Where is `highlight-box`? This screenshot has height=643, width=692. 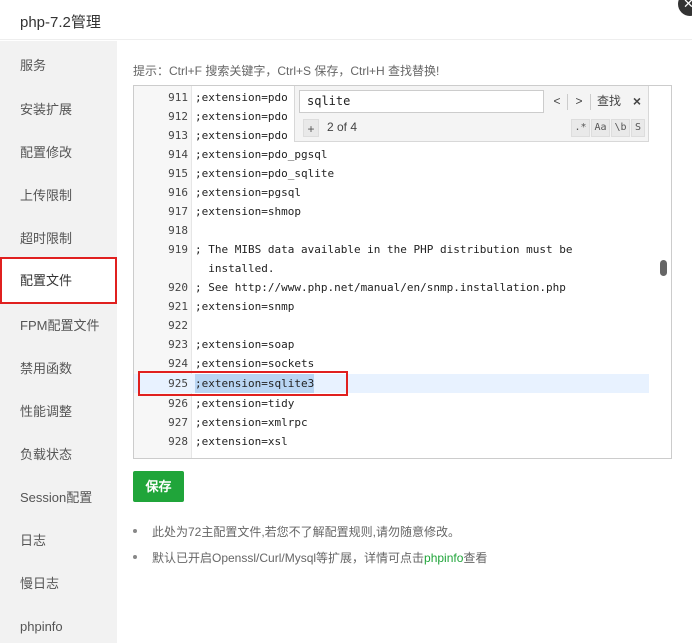 highlight-box is located at coordinates (243, 383).